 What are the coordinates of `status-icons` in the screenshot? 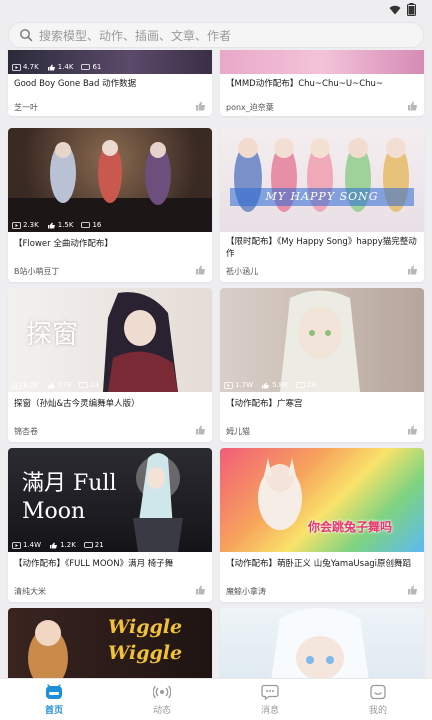 It's located at (402, 9).